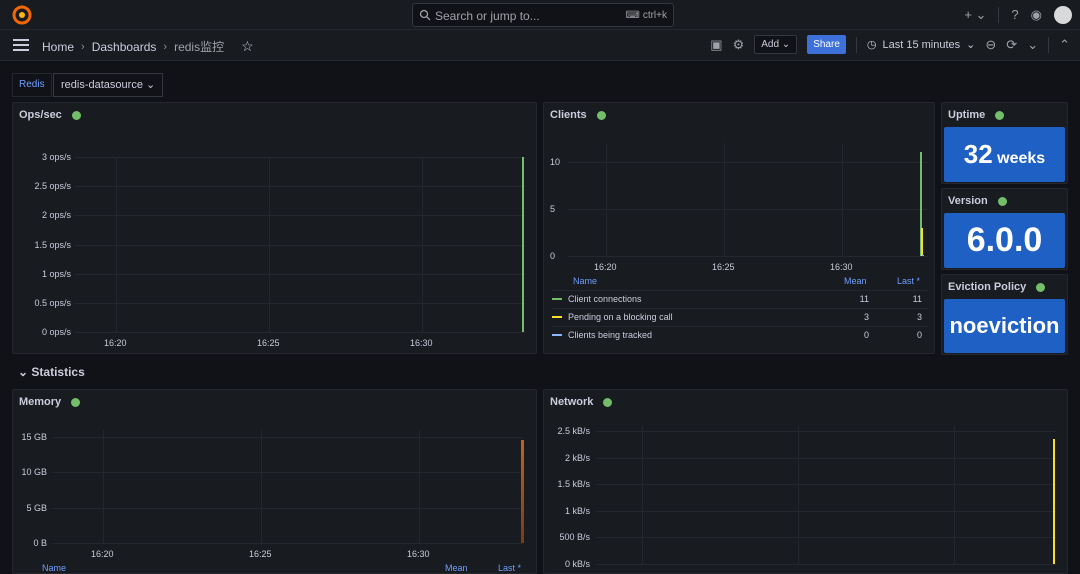  What do you see at coordinates (977, 201) in the screenshot?
I see `panel-title: Version` at bounding box center [977, 201].